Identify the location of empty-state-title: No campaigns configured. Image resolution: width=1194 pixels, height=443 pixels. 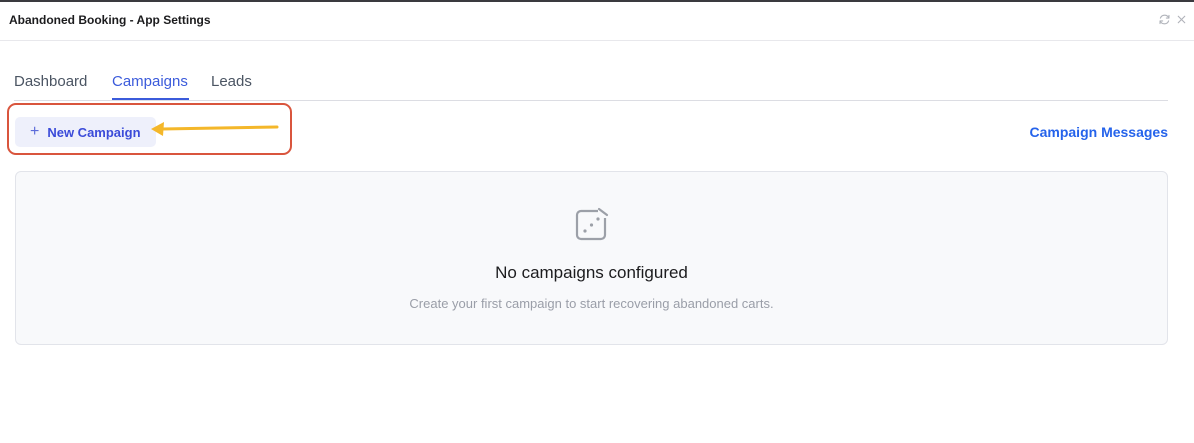
(591, 272).